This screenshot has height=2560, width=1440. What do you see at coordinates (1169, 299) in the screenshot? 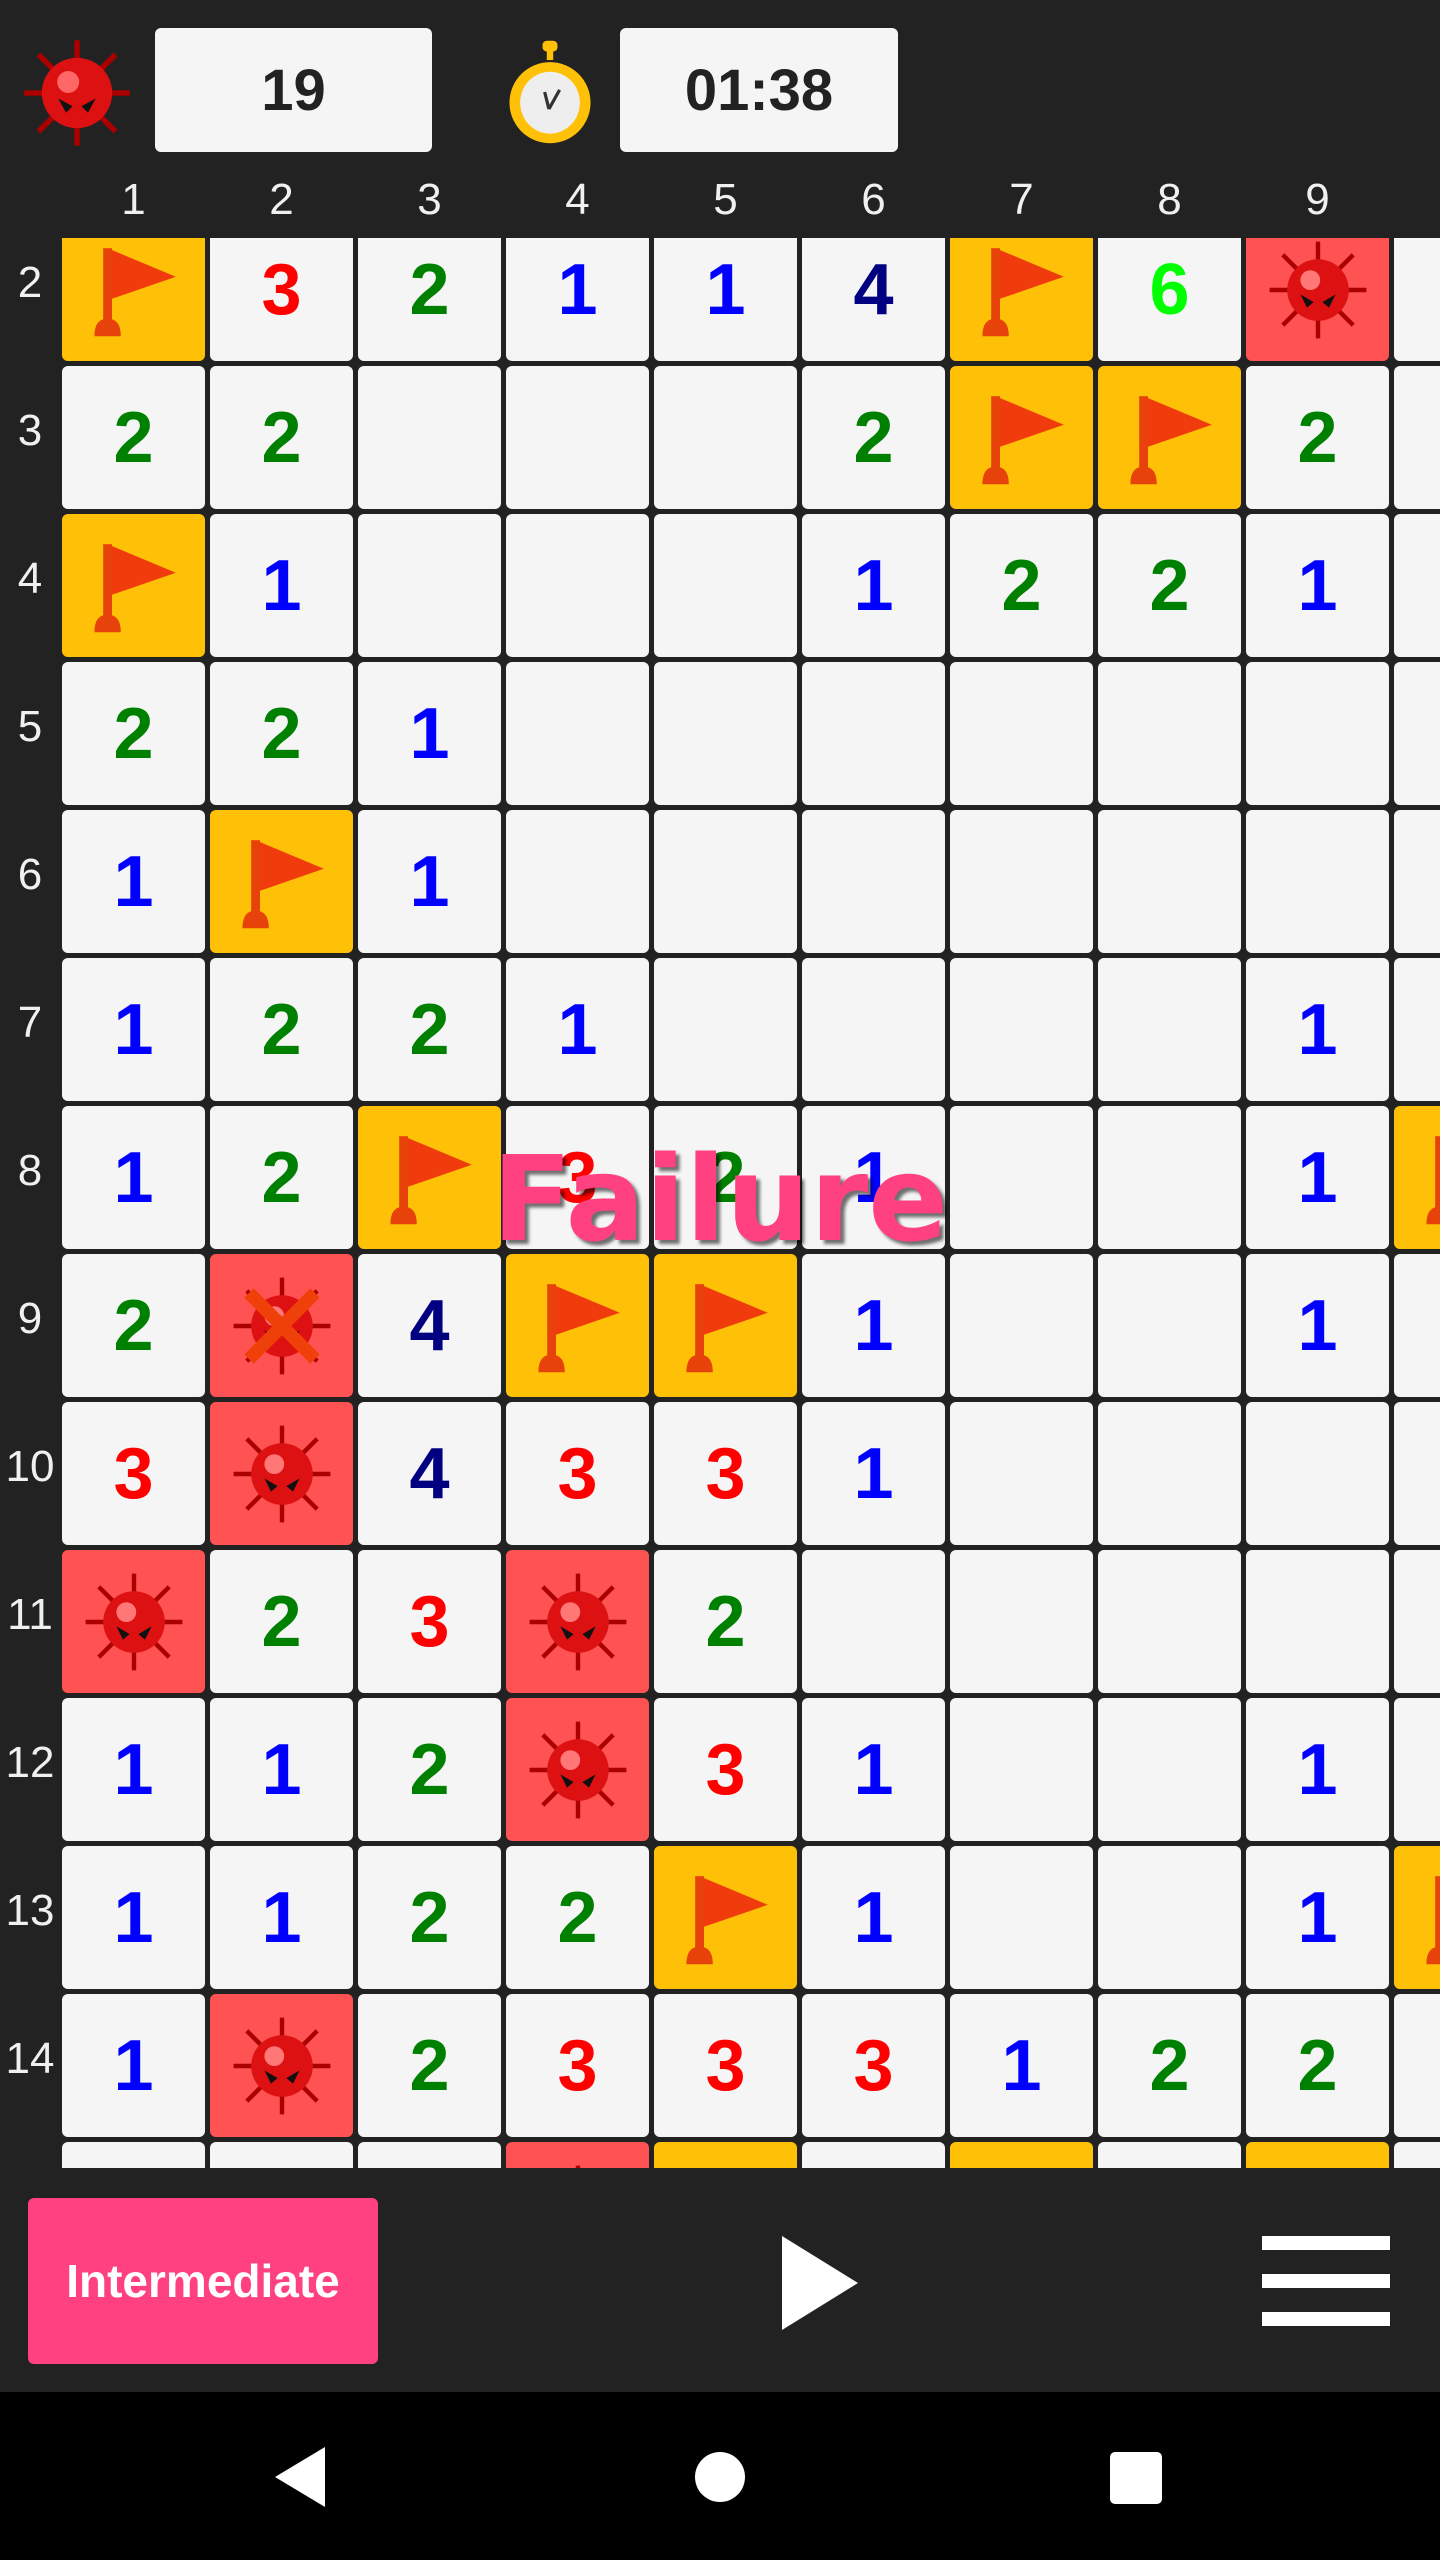
I see `cell-number: 6` at bounding box center [1169, 299].